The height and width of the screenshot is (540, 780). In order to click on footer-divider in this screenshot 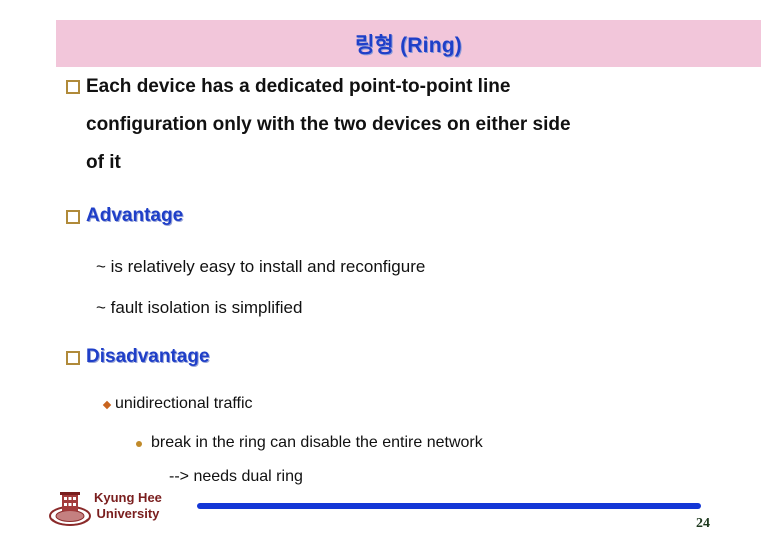, I will do `click(449, 506)`.